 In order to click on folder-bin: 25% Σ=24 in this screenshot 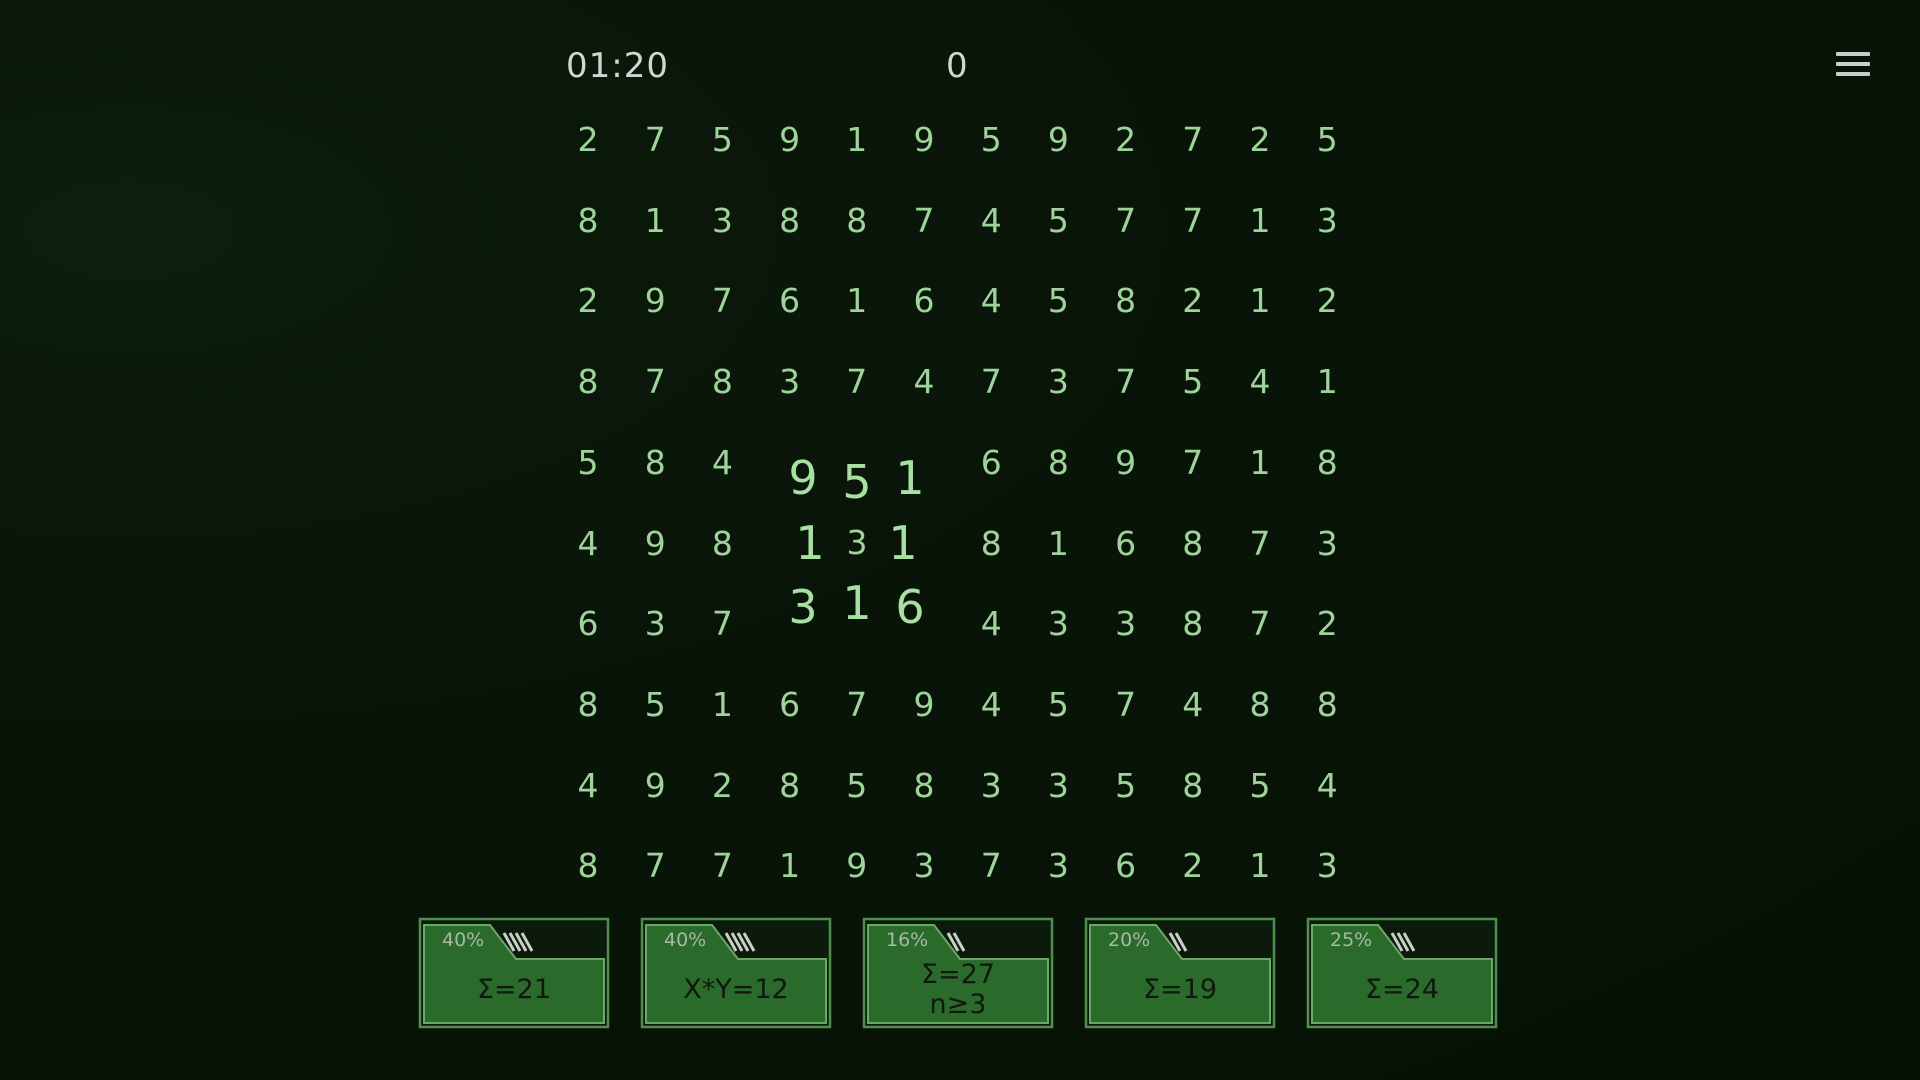, I will do `click(1402, 973)`.